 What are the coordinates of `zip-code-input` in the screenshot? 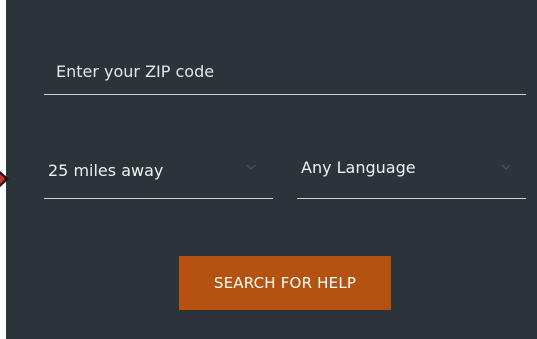 It's located at (285, 71).